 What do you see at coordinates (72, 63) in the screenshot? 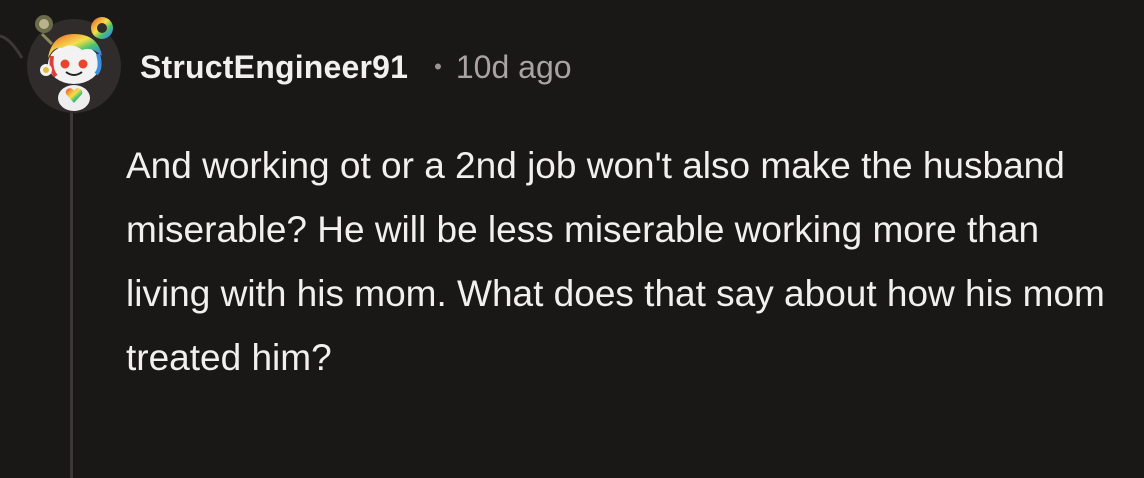
I see `snoo-avatar-icon` at bounding box center [72, 63].